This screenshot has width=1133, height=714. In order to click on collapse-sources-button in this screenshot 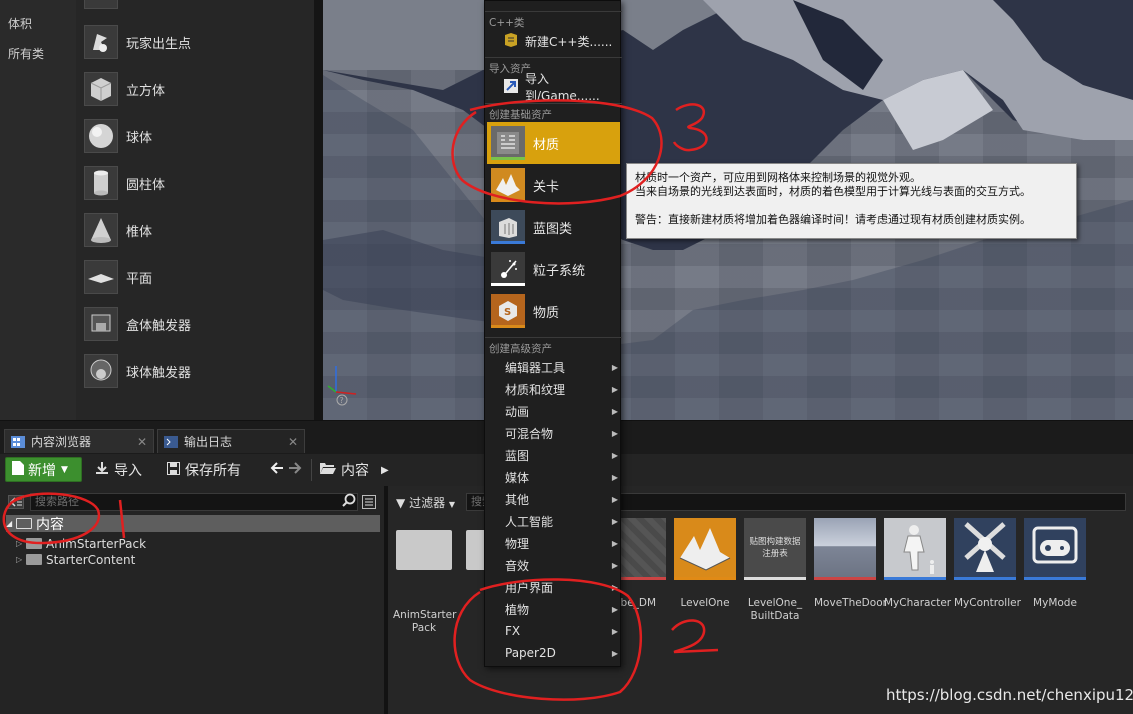, I will do `click(16, 502)`.